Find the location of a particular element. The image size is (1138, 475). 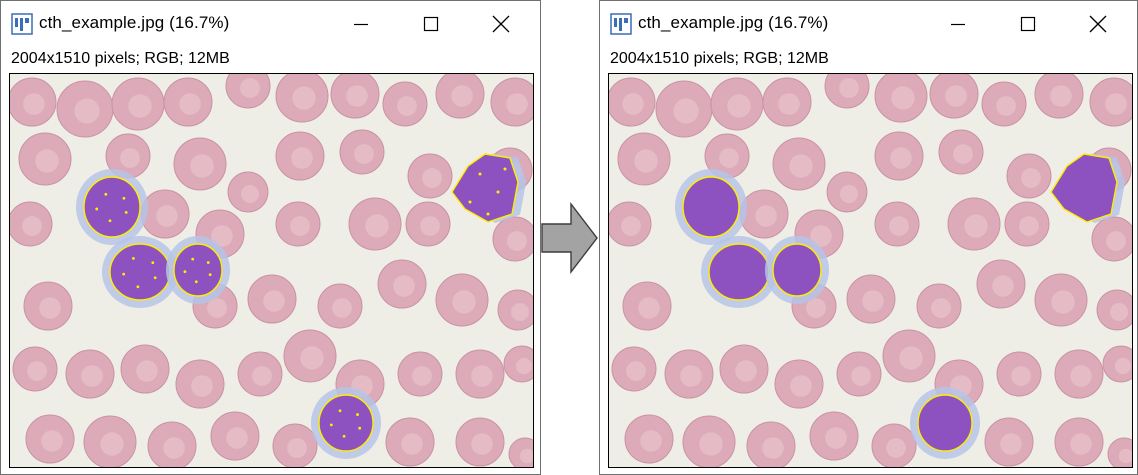

close-icon is located at coordinates (1098, 24).